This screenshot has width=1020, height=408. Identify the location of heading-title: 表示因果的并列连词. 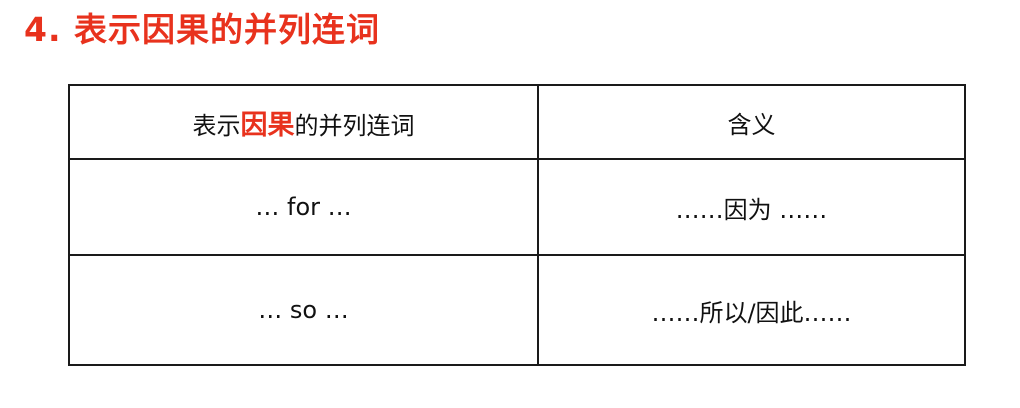
(227, 29).